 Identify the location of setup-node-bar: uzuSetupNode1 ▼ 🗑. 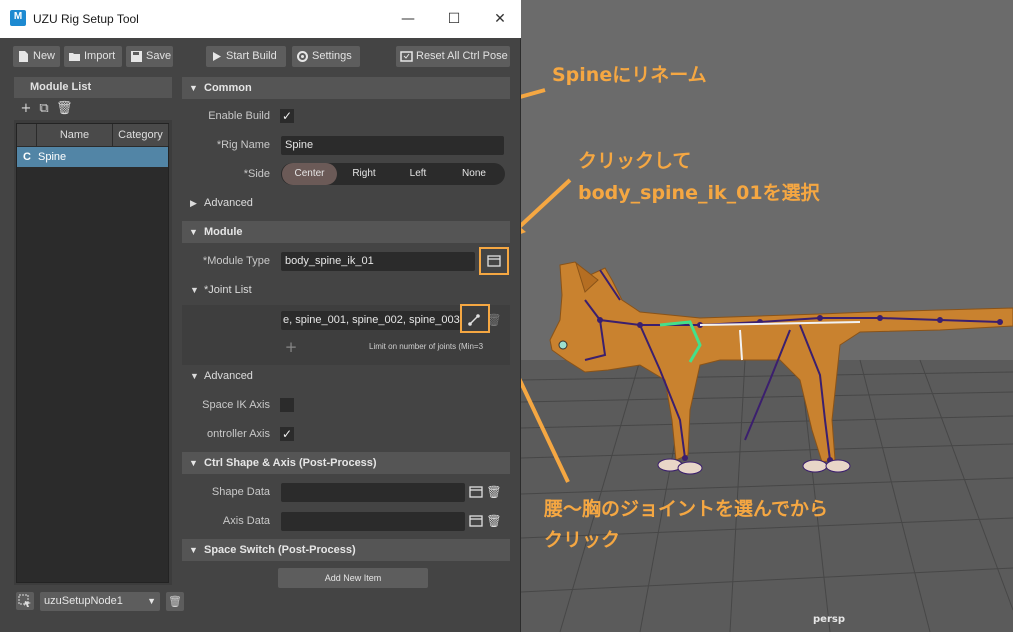
(99, 601).